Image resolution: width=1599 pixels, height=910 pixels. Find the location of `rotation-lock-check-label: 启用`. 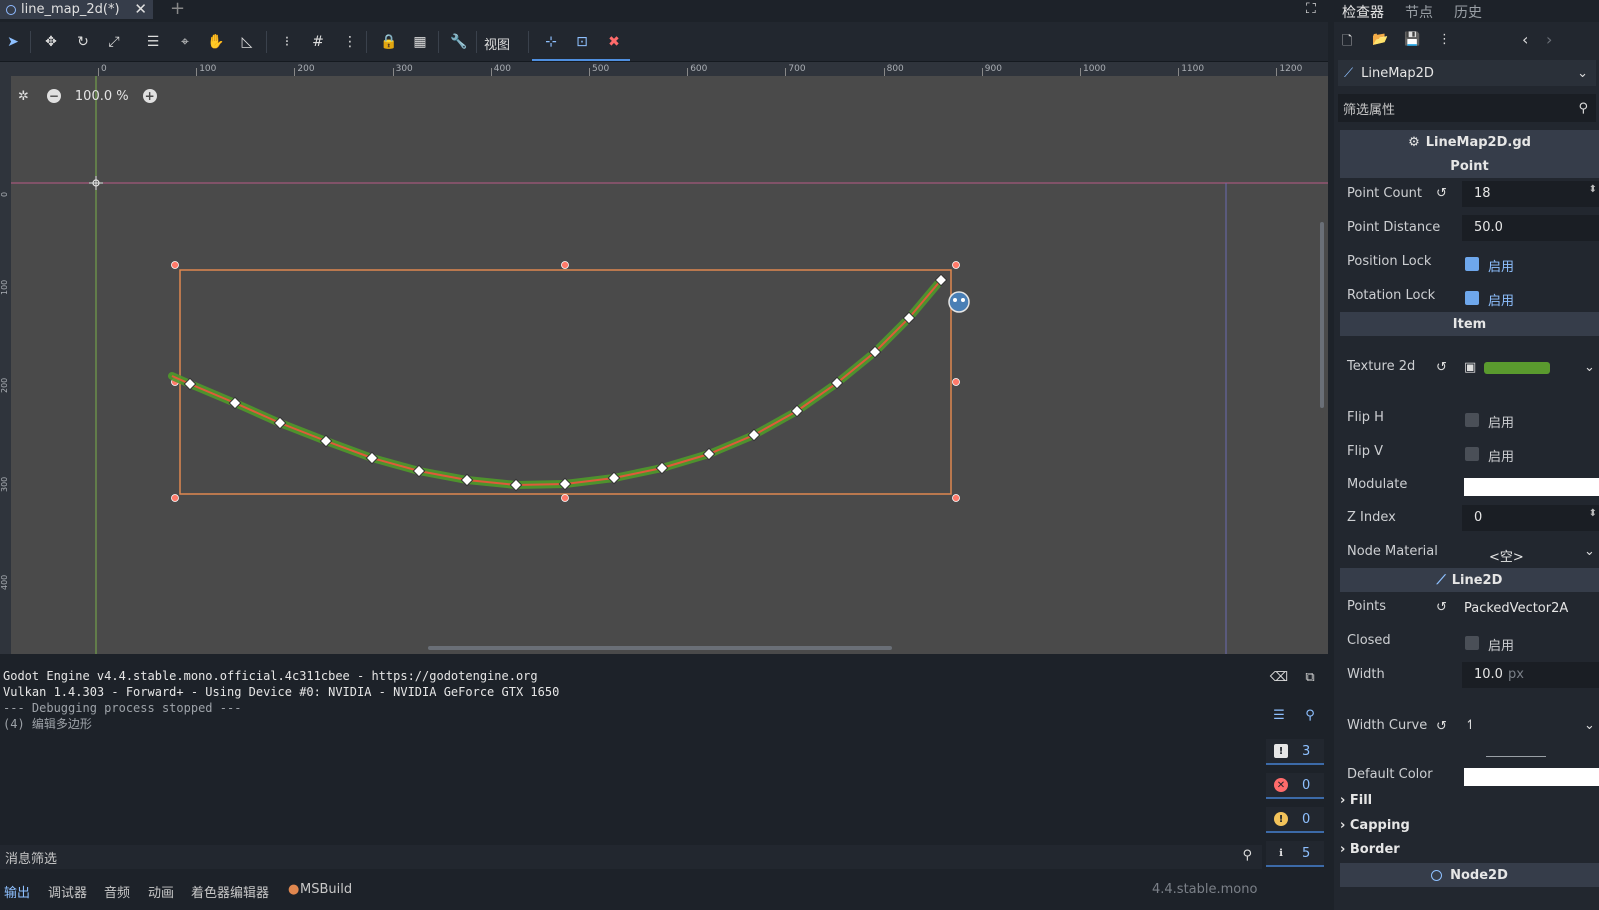

rotation-lock-check-label: 启用 is located at coordinates (1501, 299).